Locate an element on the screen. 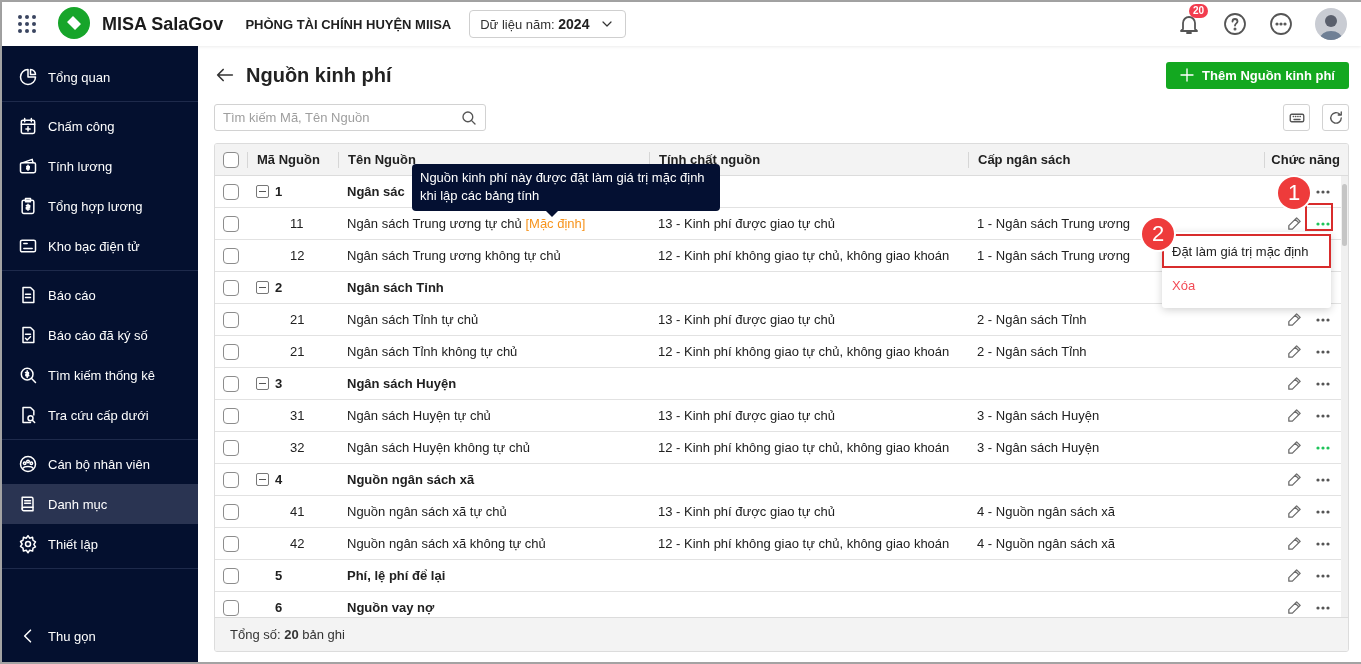 The image size is (1361, 664). budget-level: 2 - Ngân sách Tỉnh is located at coordinates (1032, 319).